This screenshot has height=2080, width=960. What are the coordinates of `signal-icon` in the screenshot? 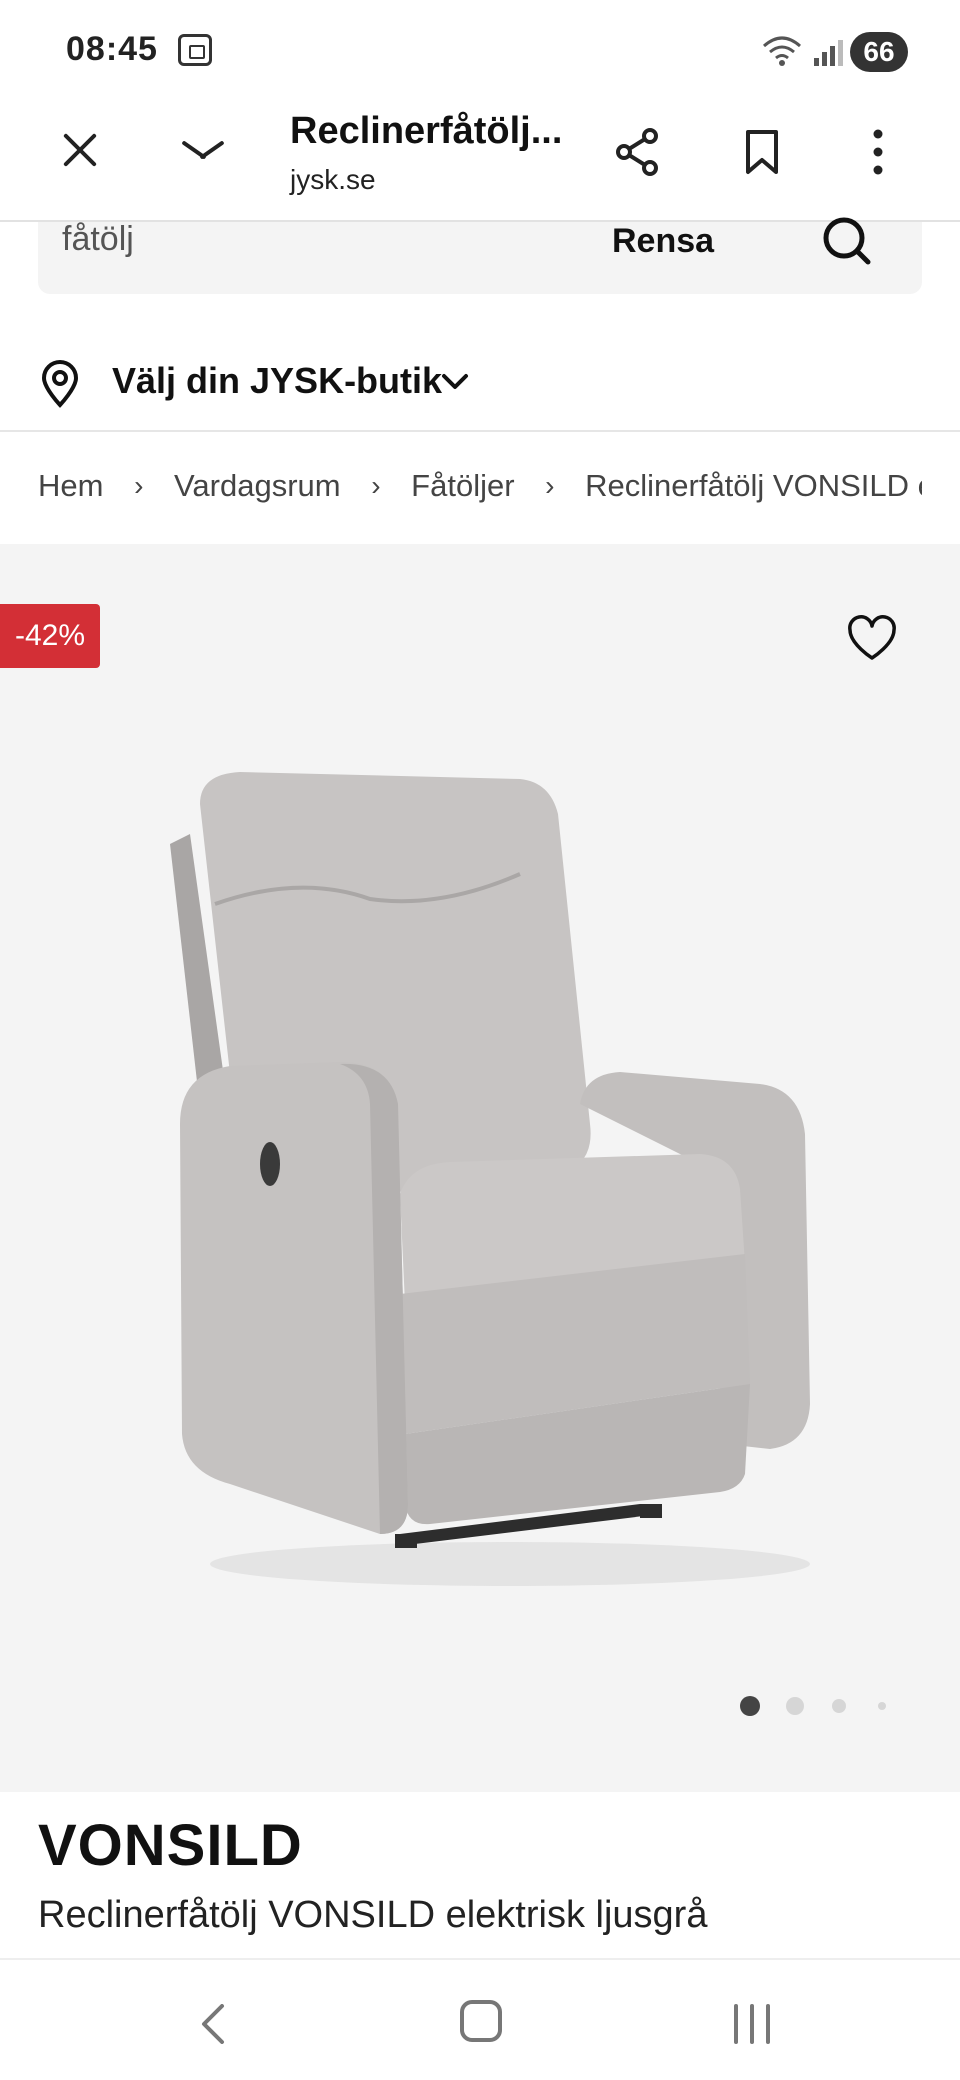 It's located at (827, 52).